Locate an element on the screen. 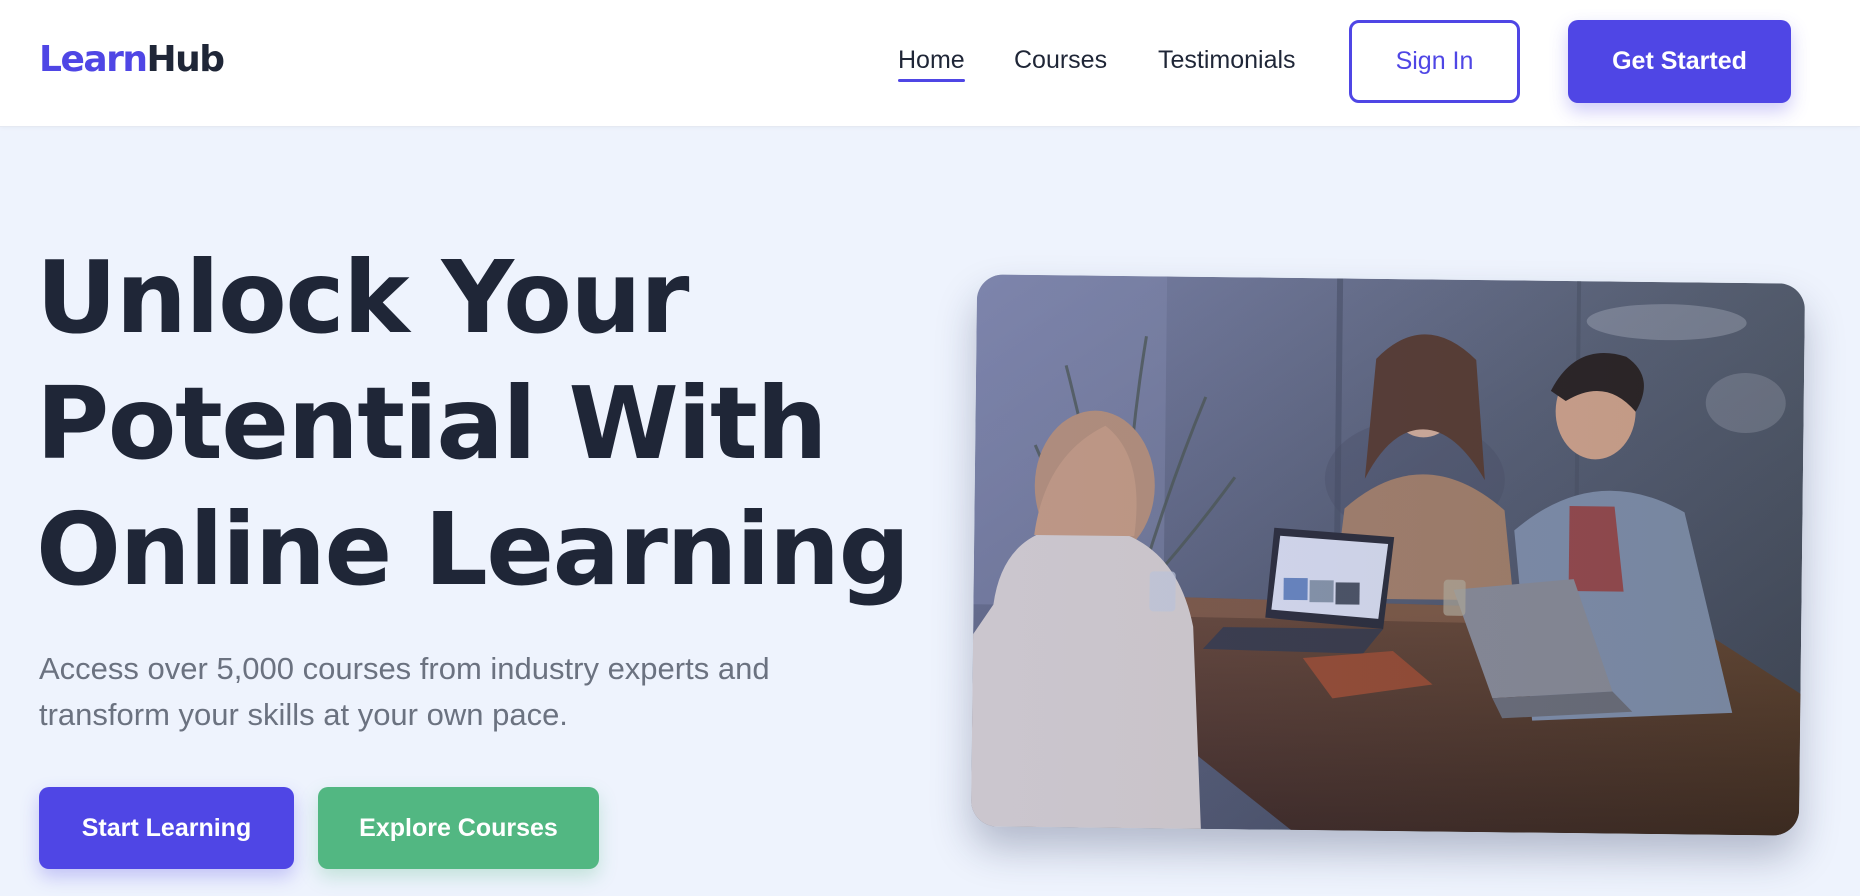 The width and height of the screenshot is (1860, 896). hero-subtitle-line-2: transform your skills at your own pace. is located at coordinates (303, 714).